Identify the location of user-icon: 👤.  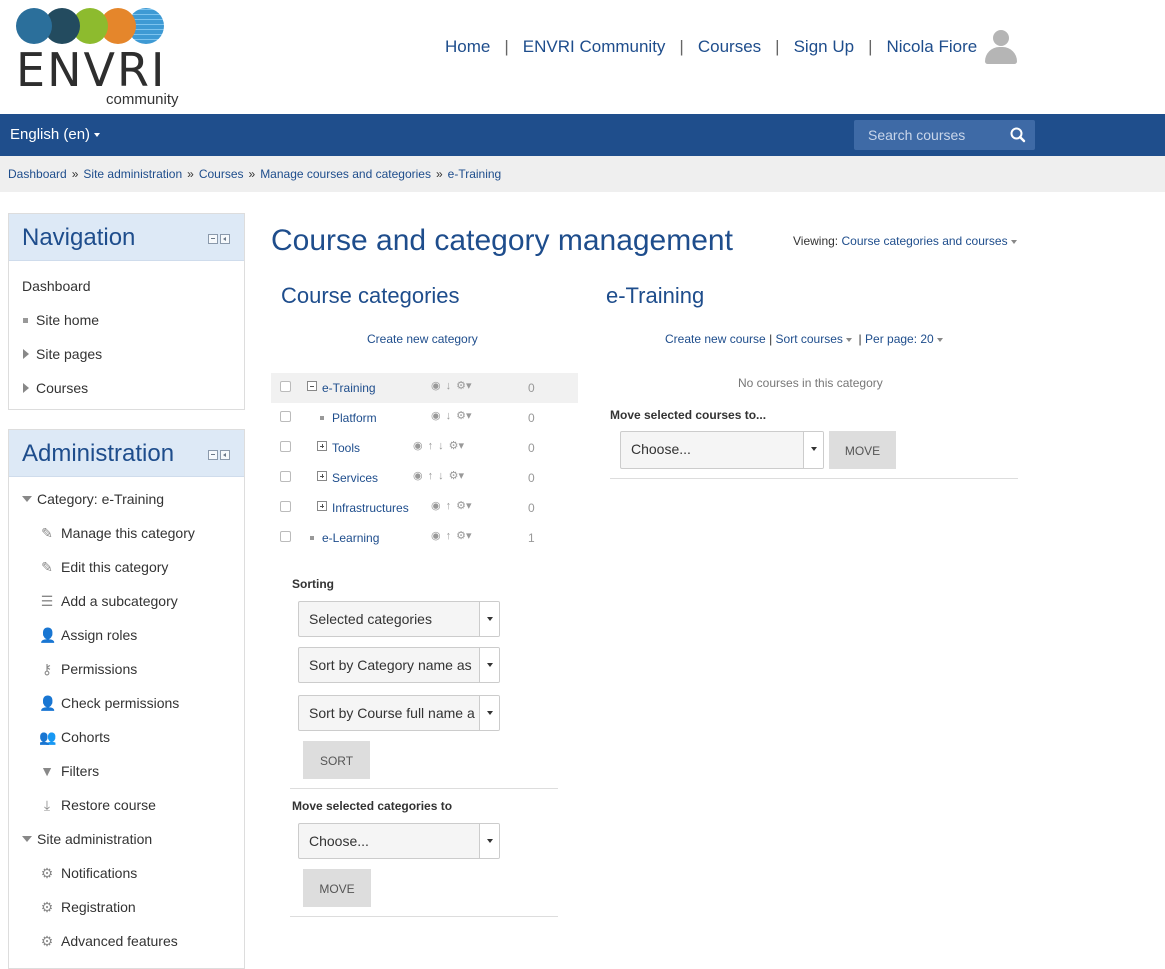
(48, 635).